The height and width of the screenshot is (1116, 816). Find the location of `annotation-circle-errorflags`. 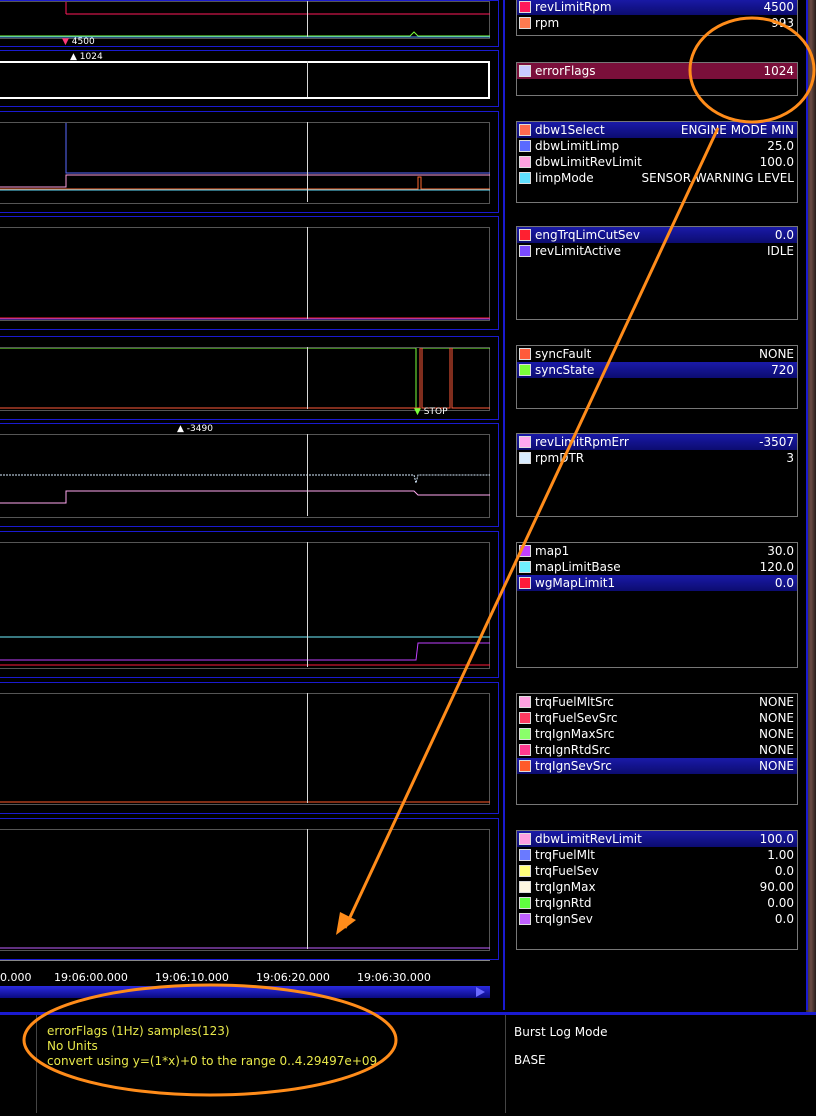

annotation-circle-errorflags is located at coordinates (752, 70).